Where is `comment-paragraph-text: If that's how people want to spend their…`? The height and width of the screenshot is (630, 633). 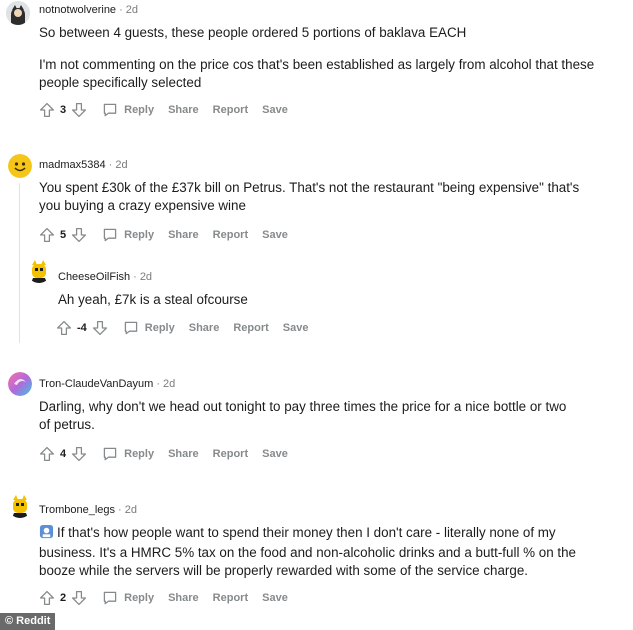
comment-paragraph-text: If that's how people want to spend their… is located at coordinates (307, 551).